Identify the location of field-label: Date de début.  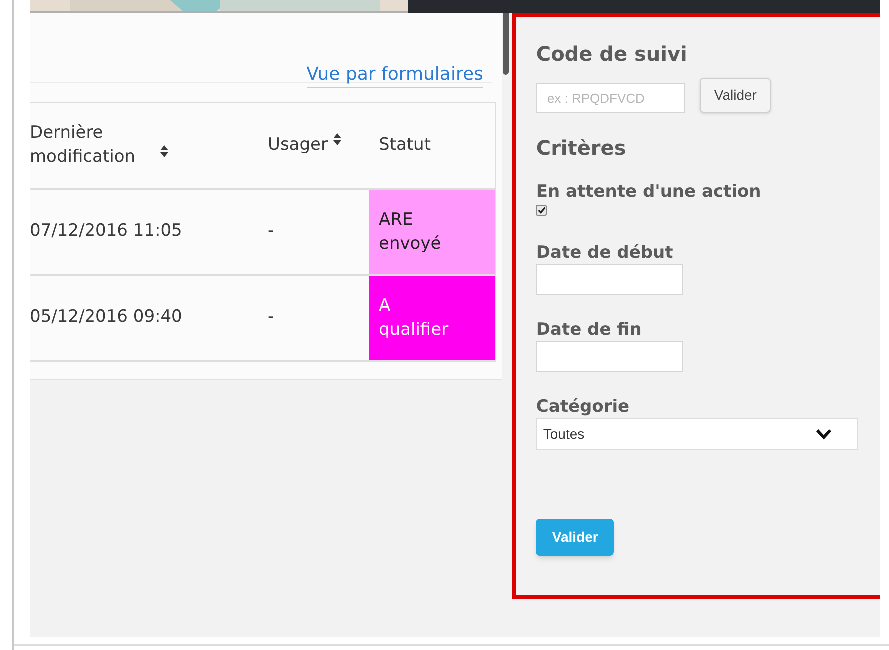
(605, 253).